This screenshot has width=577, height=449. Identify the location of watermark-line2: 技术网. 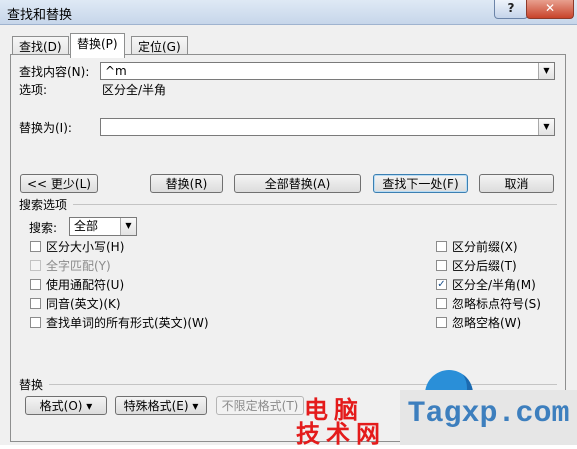
(341, 434).